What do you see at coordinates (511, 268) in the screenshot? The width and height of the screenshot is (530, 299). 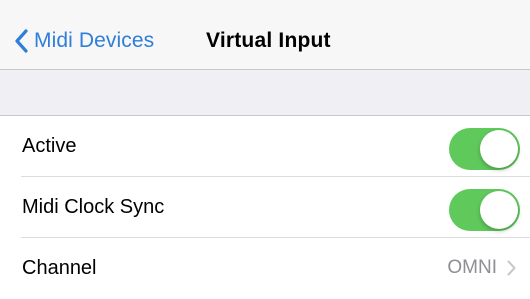 I see `chevron-right-icon` at bounding box center [511, 268].